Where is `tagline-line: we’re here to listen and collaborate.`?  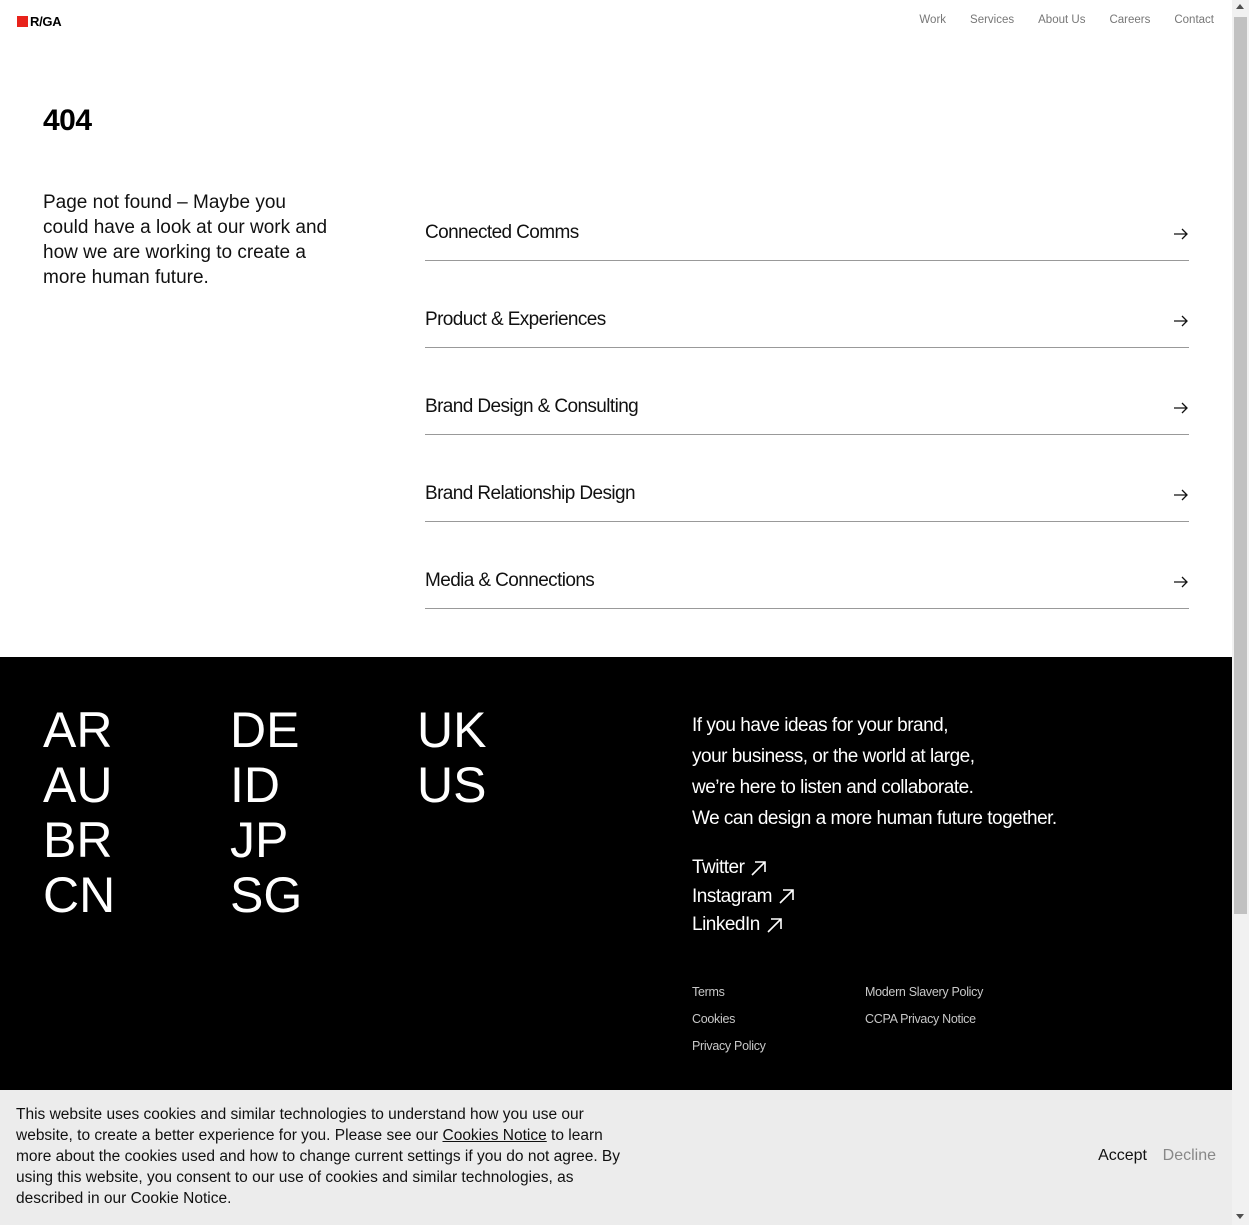
tagline-line: we’re here to listen and collaborate. is located at coordinates (833, 787).